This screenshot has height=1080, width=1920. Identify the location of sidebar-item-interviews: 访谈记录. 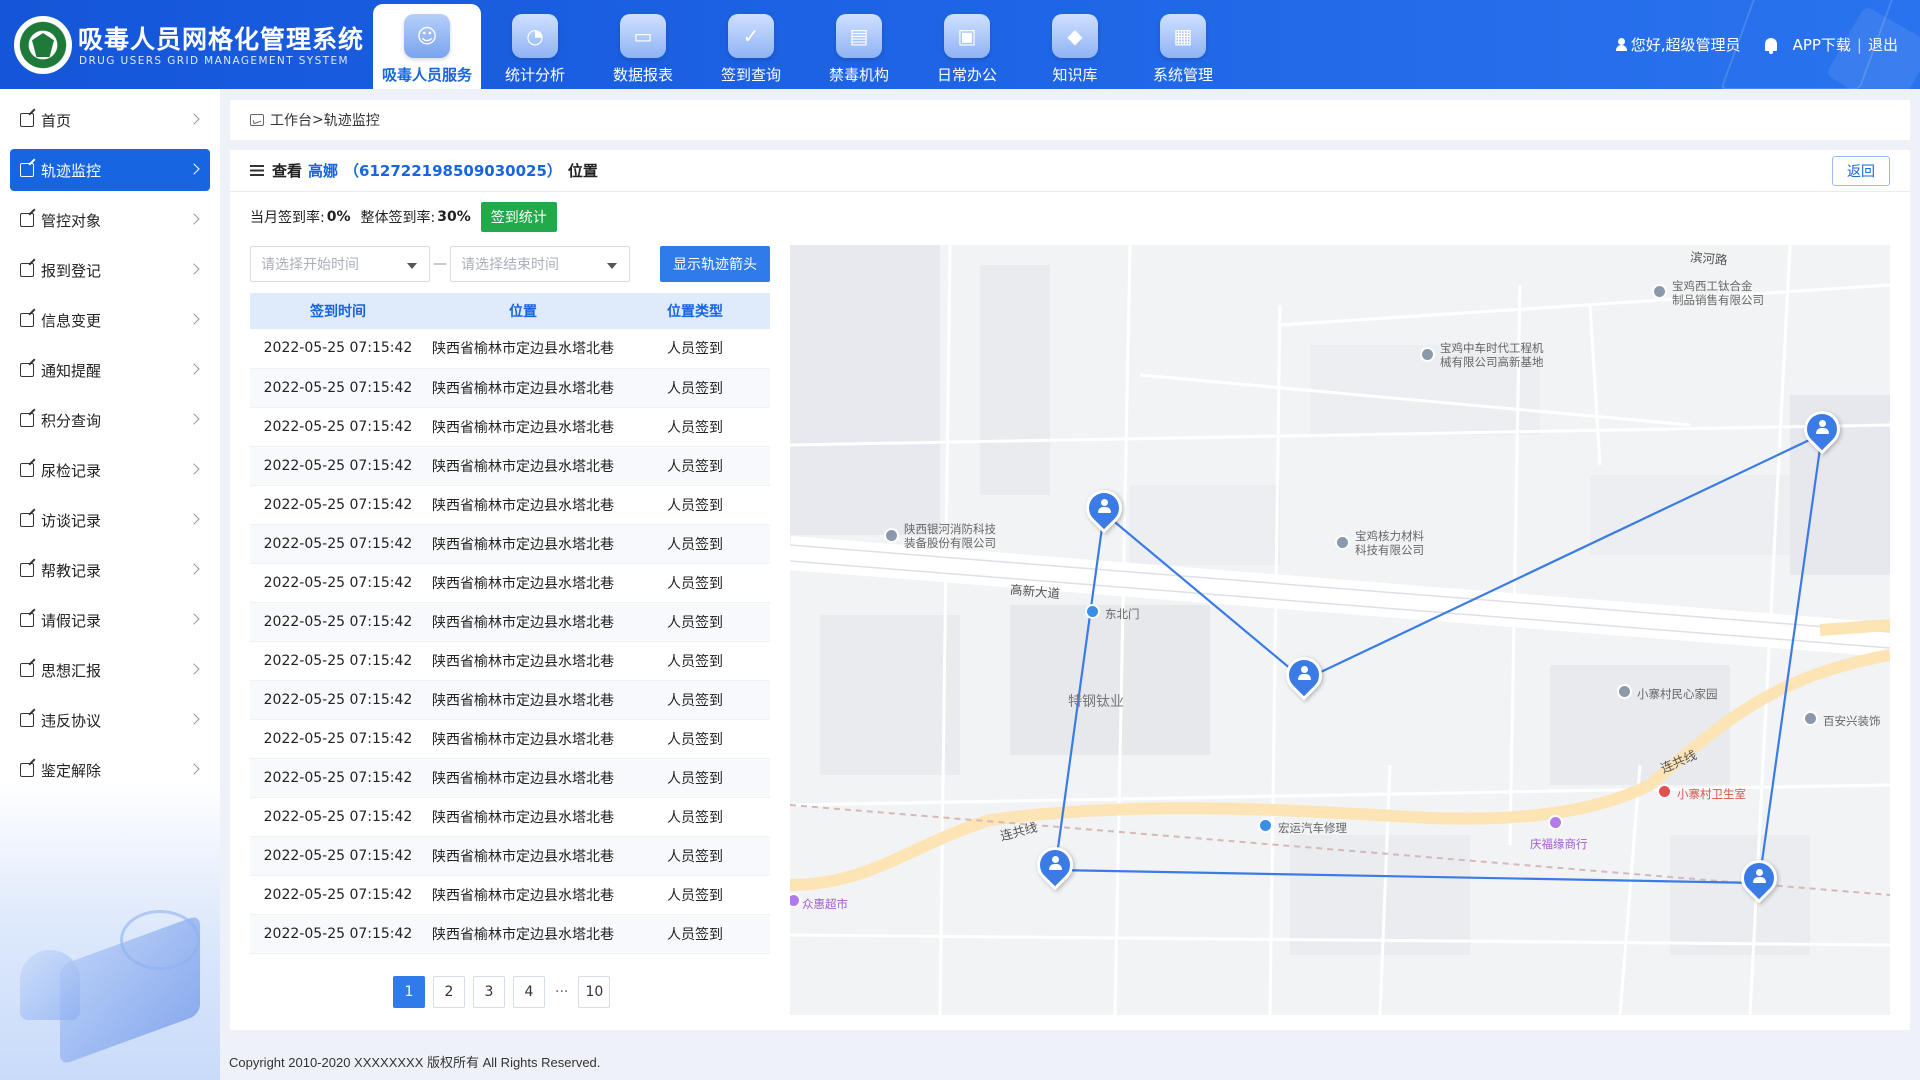
(110, 520).